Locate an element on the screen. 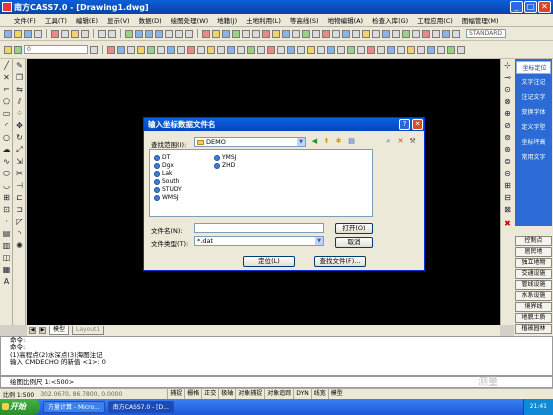  cass-tool-f-icon is located at coordinates (161, 49).